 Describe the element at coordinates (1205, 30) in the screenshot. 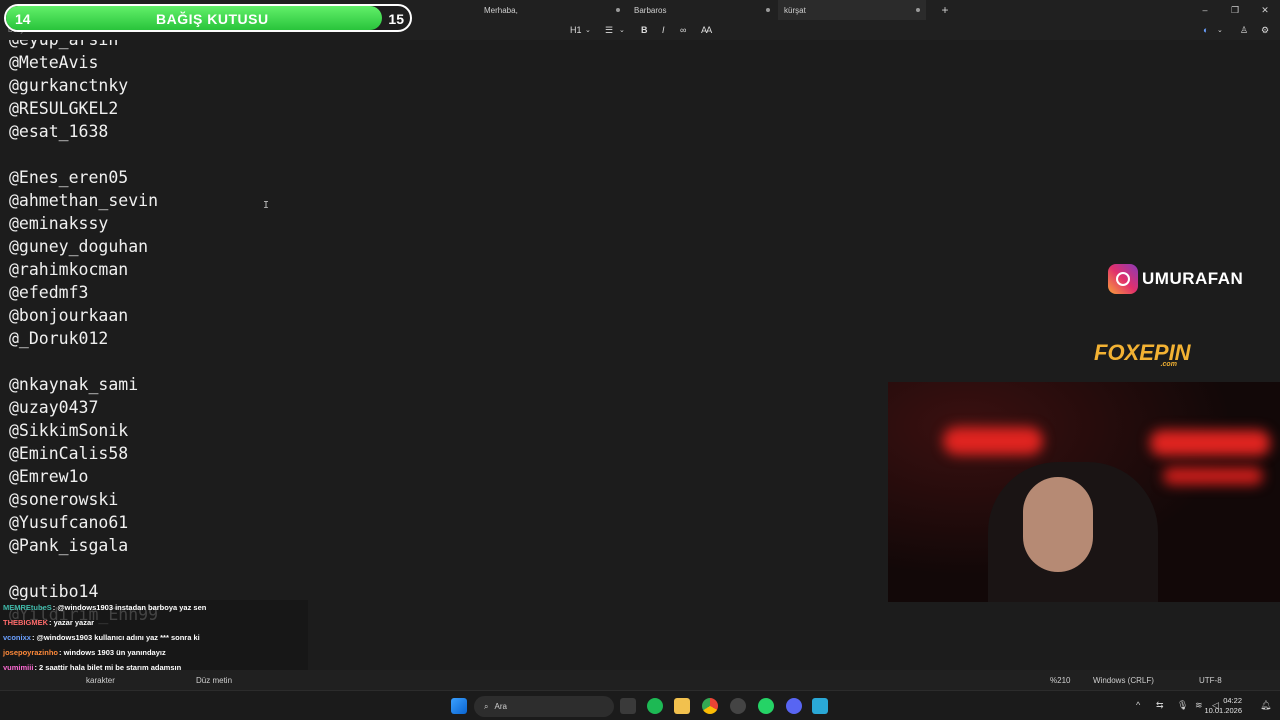

I see `copilot-icon: ◐` at that location.